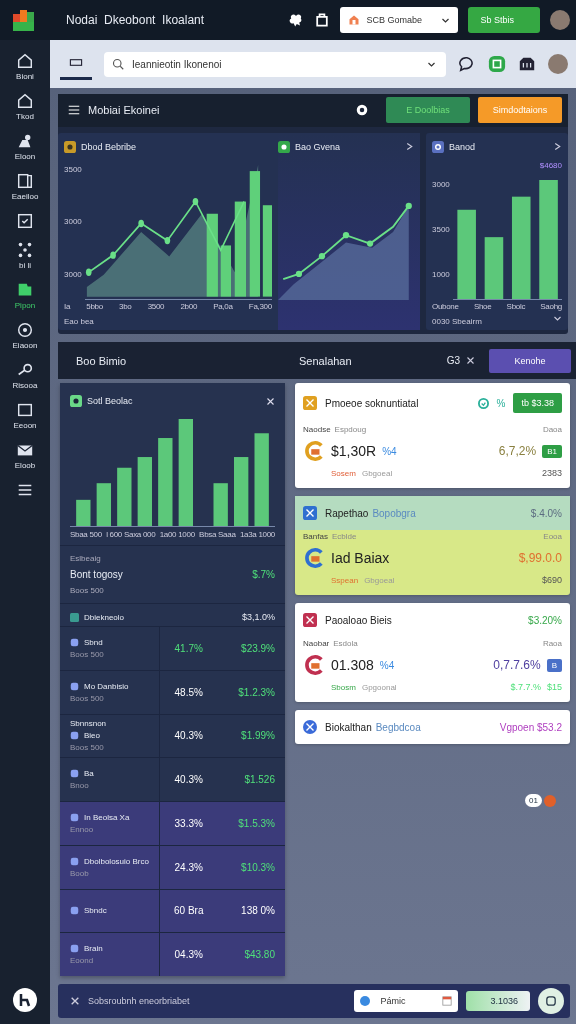  What do you see at coordinates (557, 318) in the screenshot?
I see `chevron-icon` at bounding box center [557, 318].